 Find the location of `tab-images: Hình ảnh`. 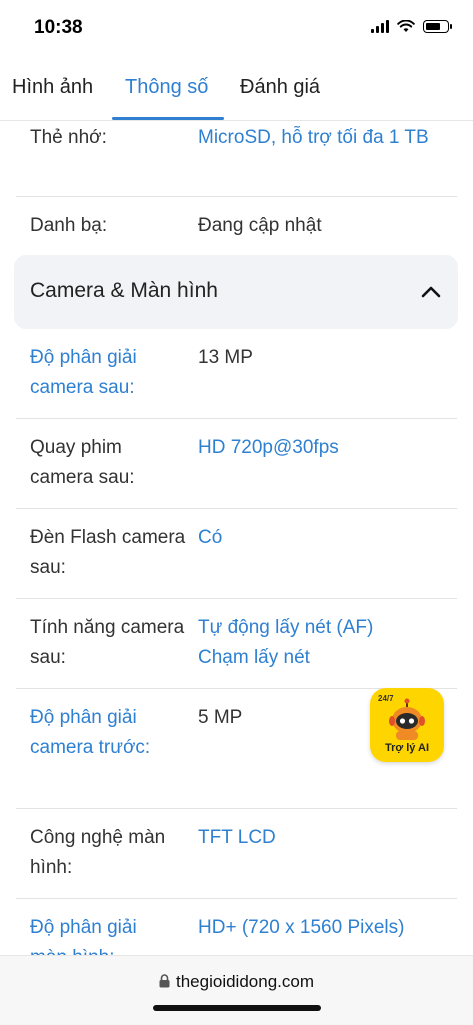

tab-images: Hình ảnh is located at coordinates (52, 87).